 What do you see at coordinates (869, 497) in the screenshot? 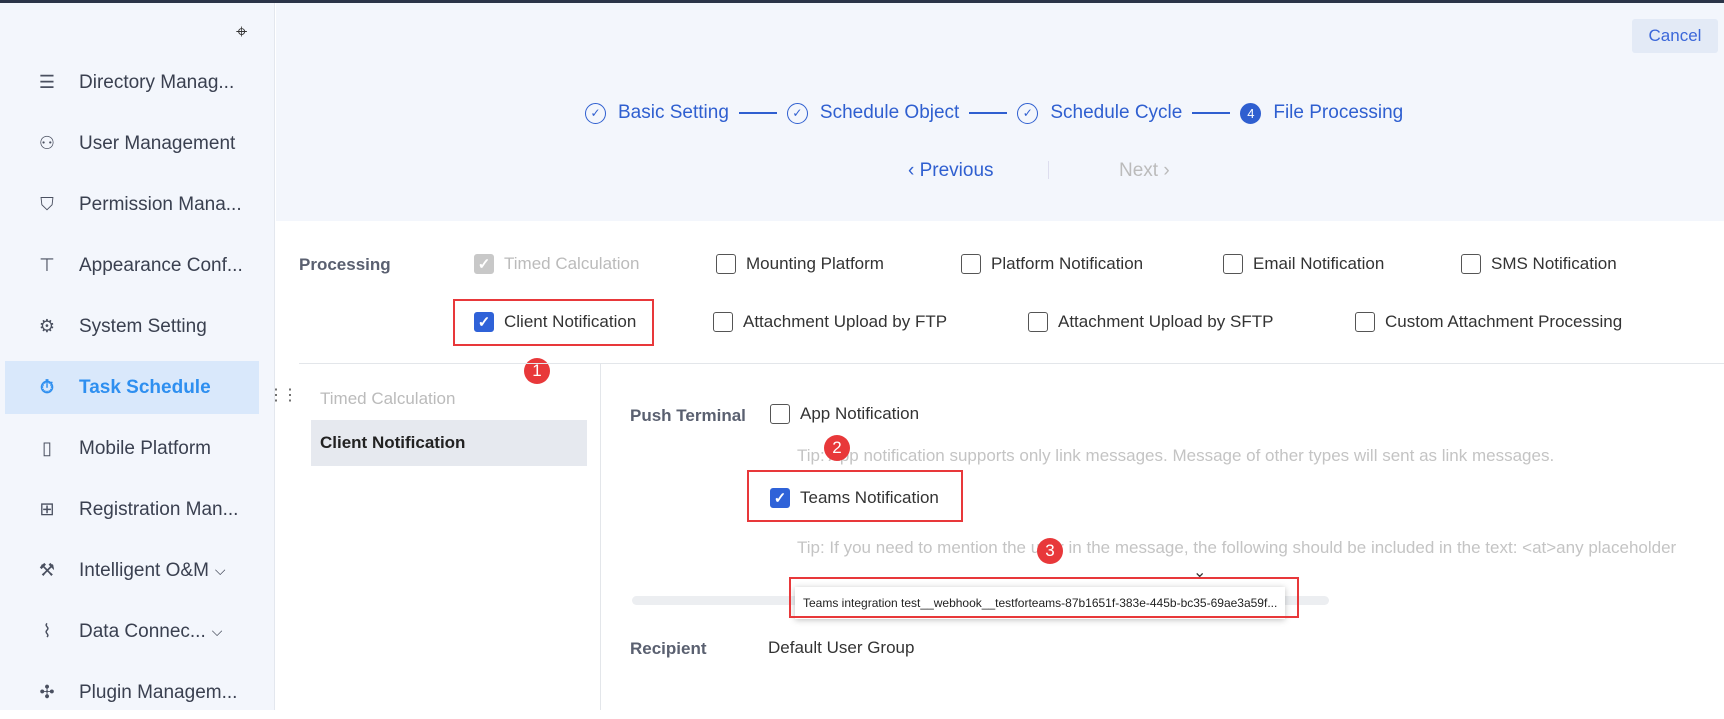
I see `checkbox-label: Teams Notification` at bounding box center [869, 497].